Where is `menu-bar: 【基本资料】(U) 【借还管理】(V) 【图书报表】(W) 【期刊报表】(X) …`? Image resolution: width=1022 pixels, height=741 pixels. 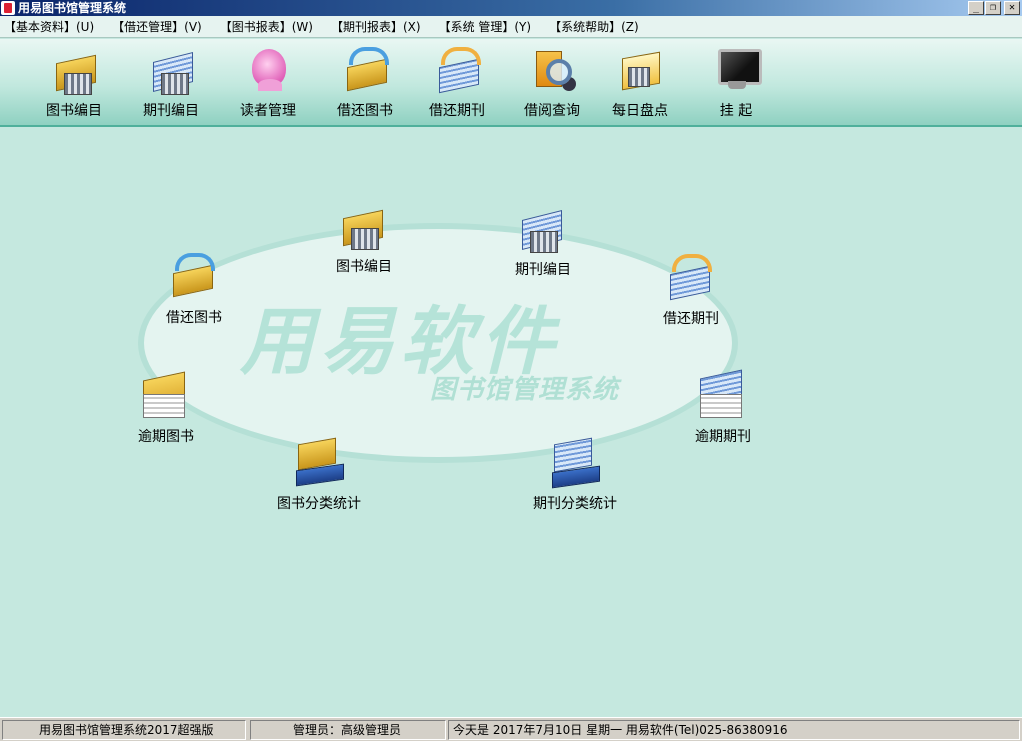 menu-bar: 【基本资料】(U) 【借还管理】(V) 【图书报表】(W) 【期刊报表】(X) … is located at coordinates (511, 27).